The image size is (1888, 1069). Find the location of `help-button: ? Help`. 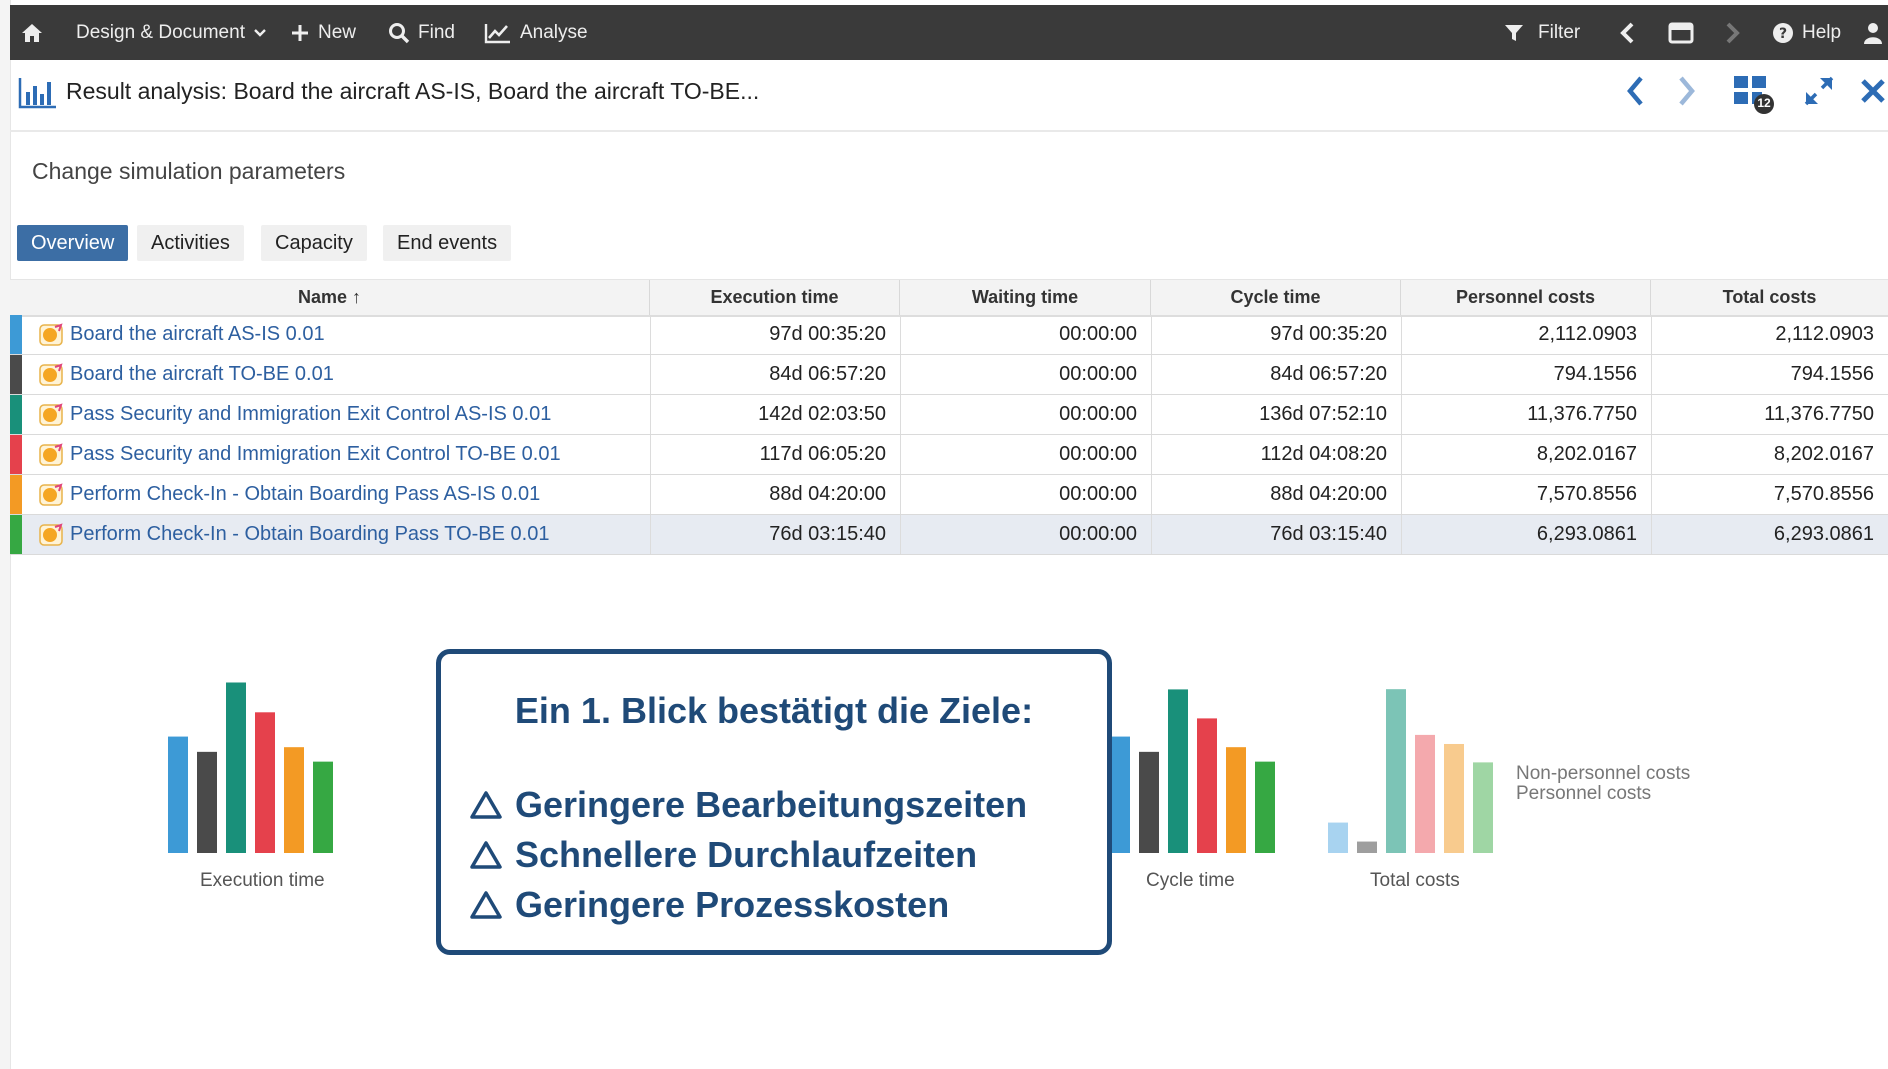

help-button: ? Help is located at coordinates (1806, 32).